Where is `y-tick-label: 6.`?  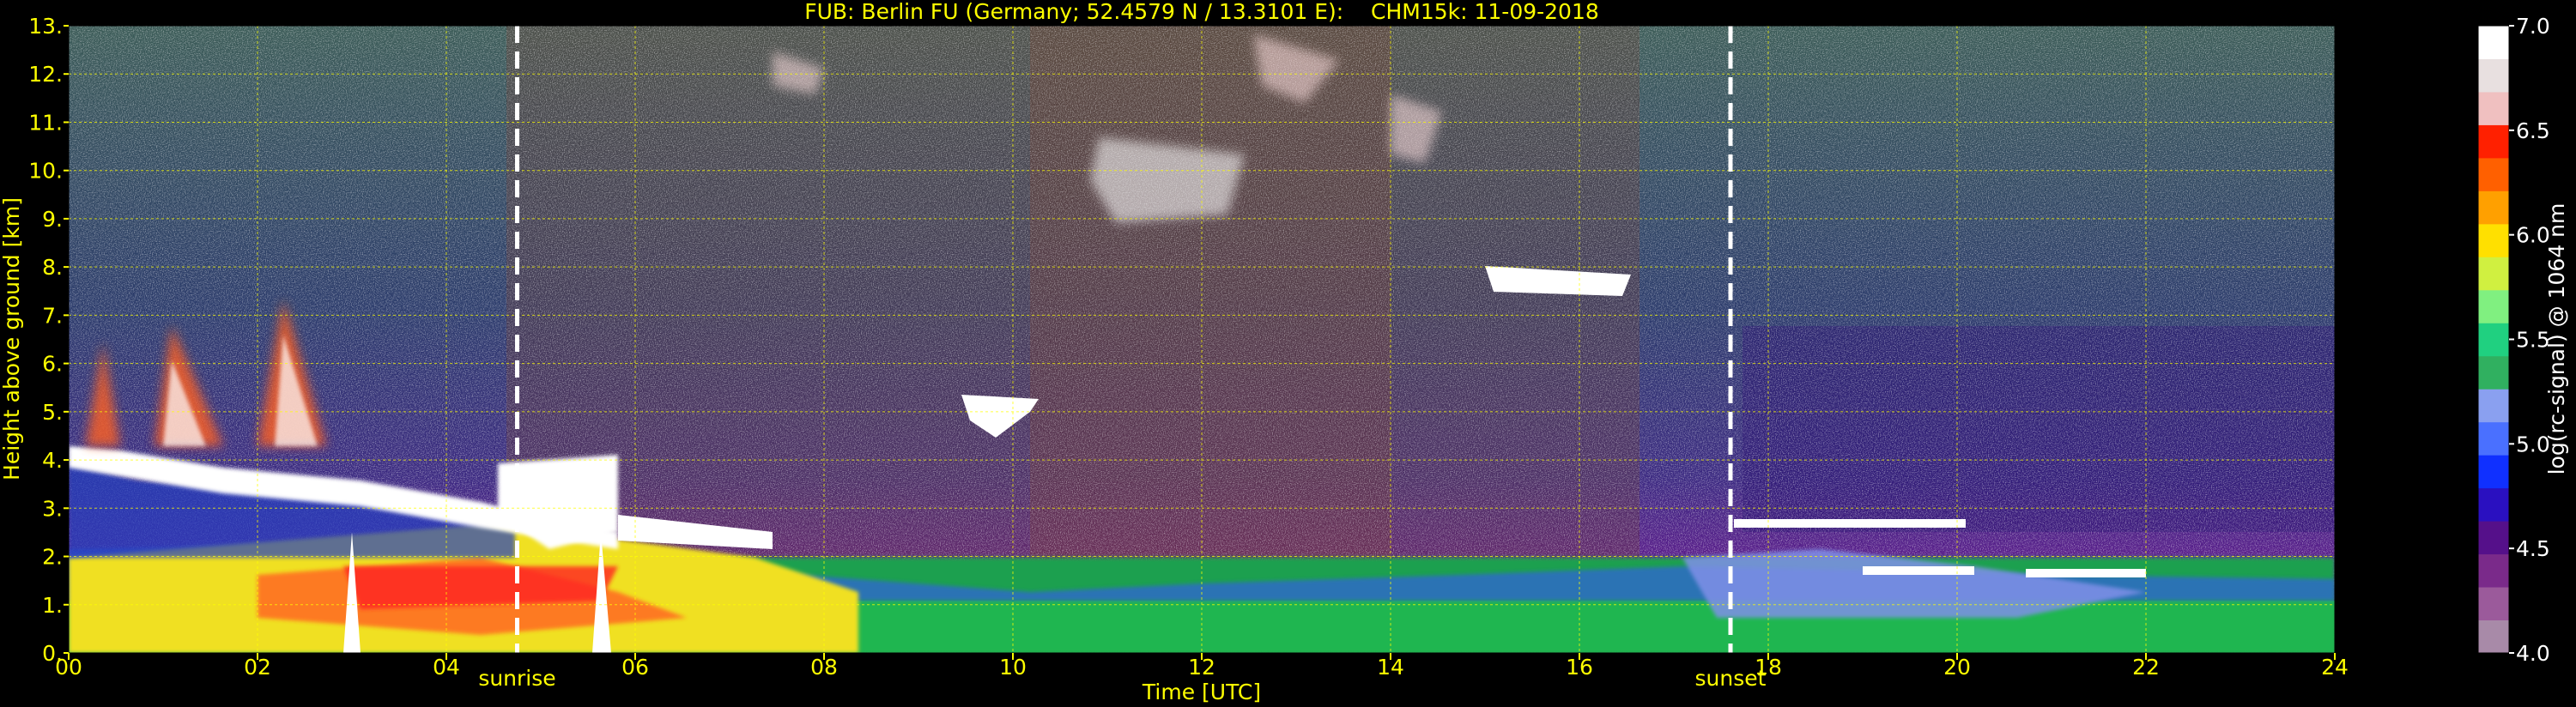 y-tick-label: 6. is located at coordinates (52, 364).